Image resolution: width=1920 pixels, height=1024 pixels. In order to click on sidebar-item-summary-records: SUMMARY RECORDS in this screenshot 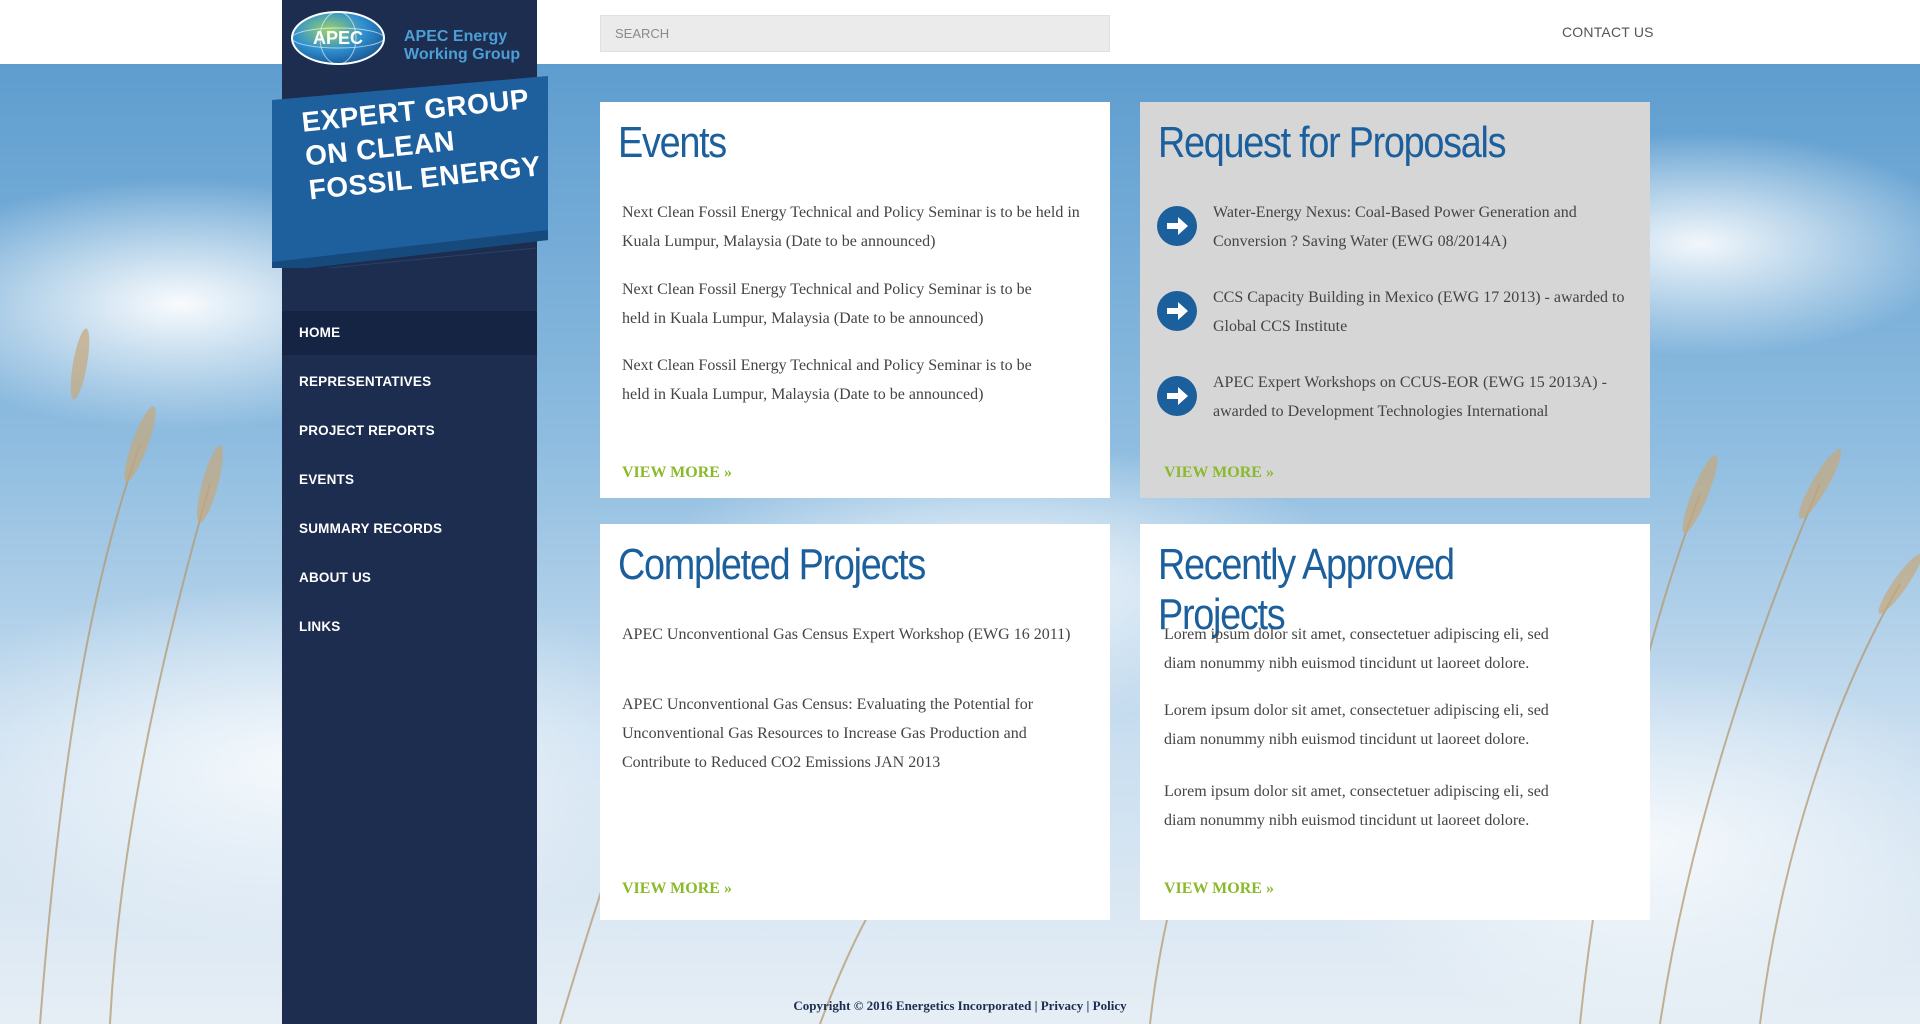, I will do `click(409, 529)`.